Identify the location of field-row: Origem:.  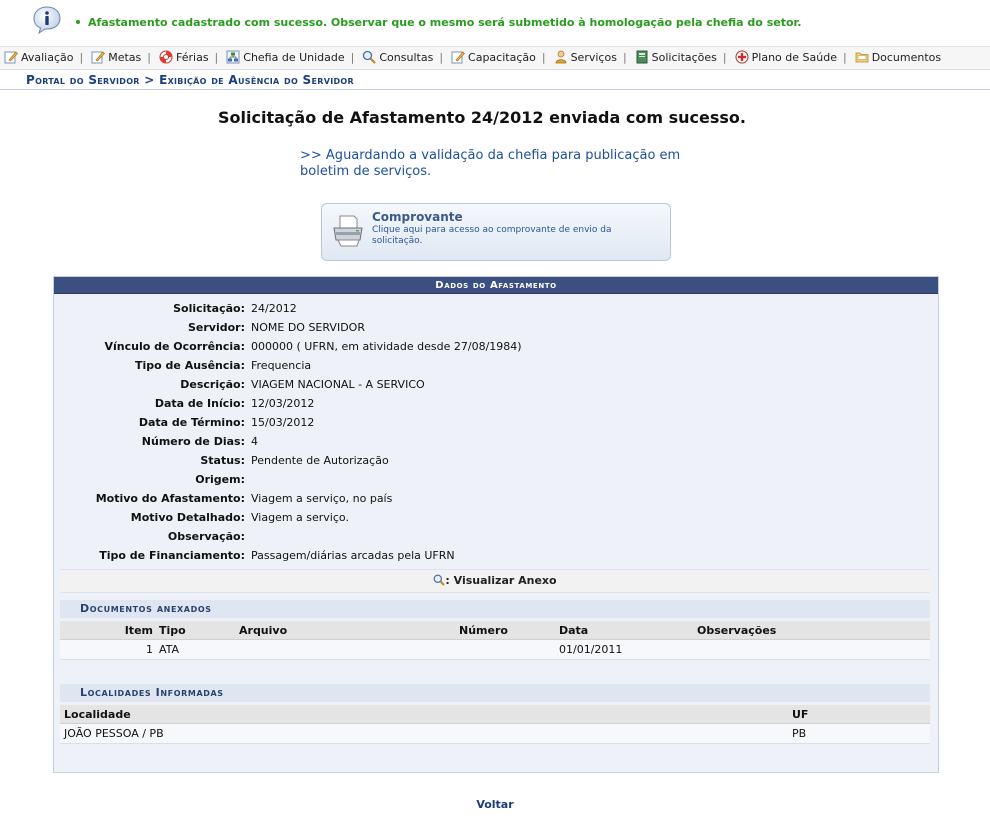
(496, 479).